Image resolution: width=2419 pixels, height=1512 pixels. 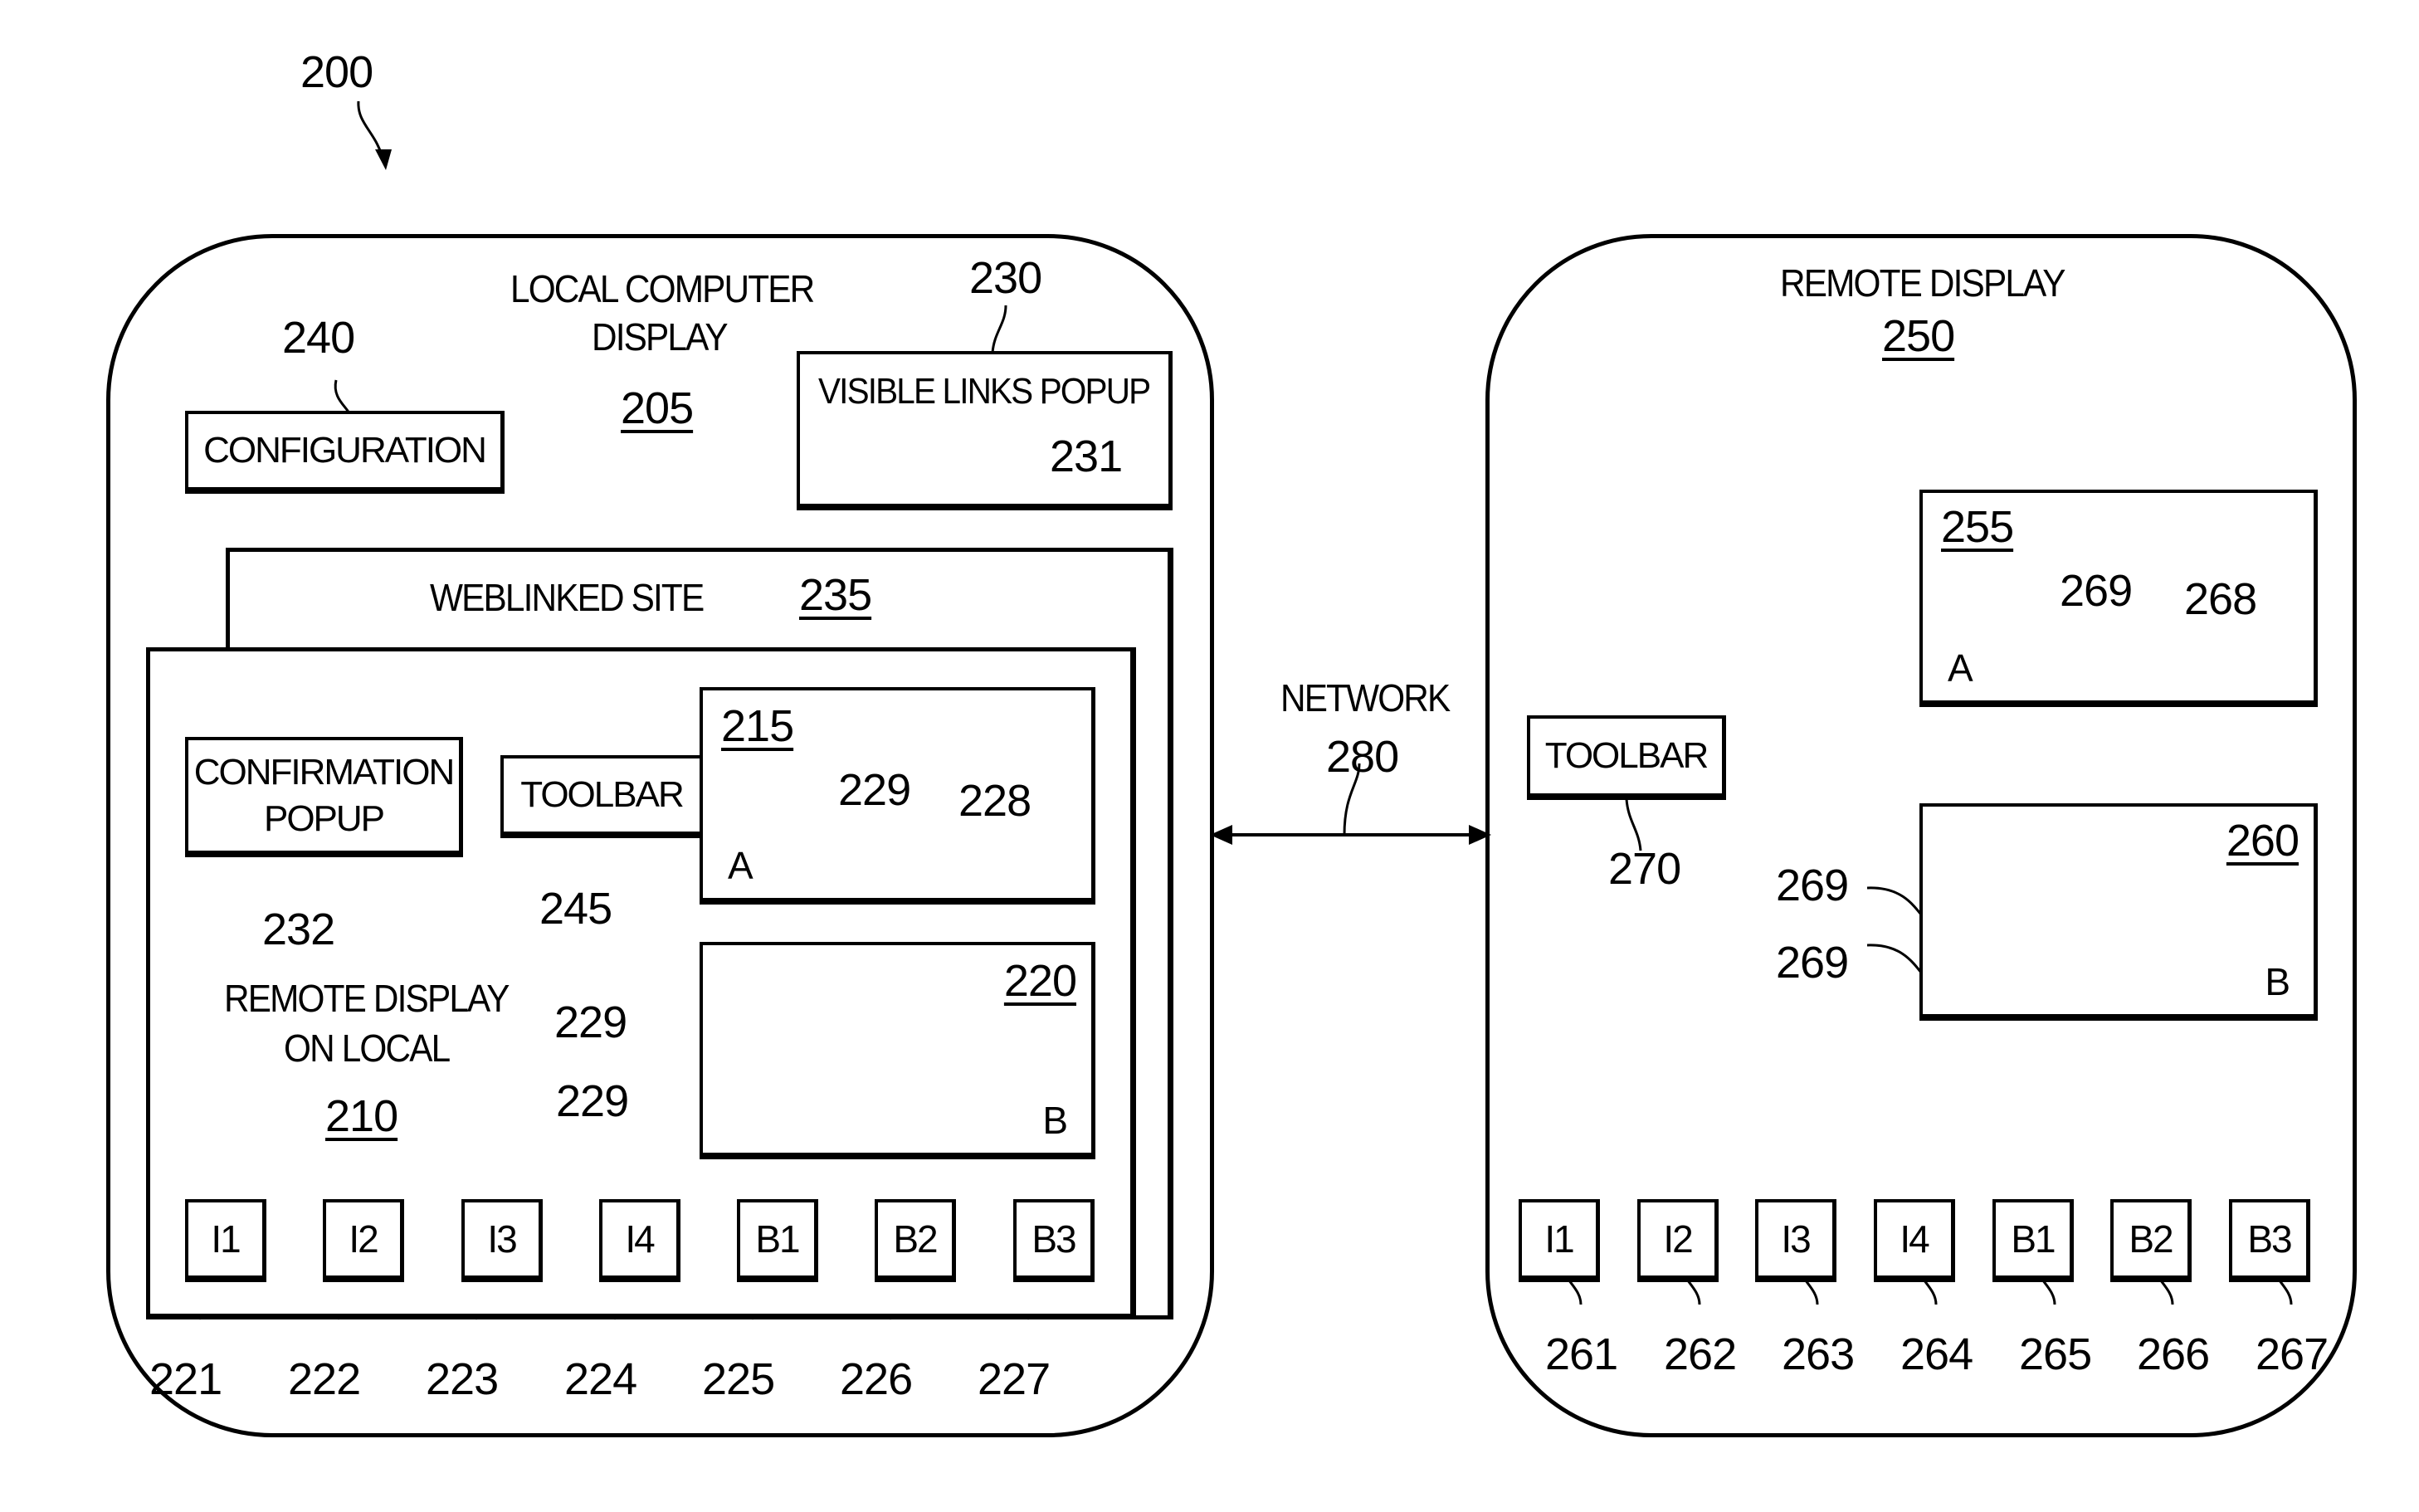 I want to click on remote-icon-b2-ref: 266, so click(x=2173, y=1354).